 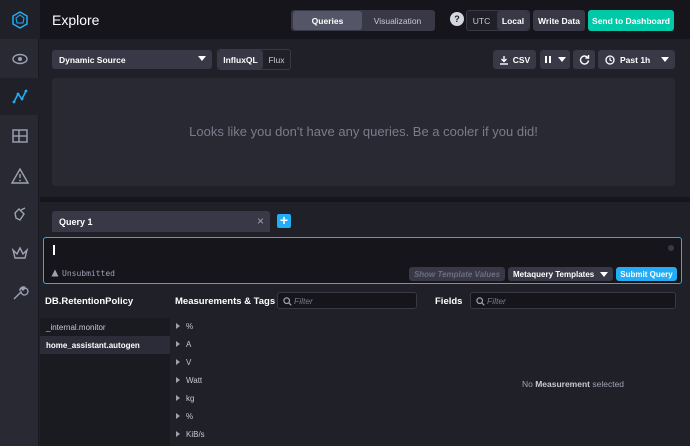 I want to click on sidebar-item-explore, so click(x=19, y=96).